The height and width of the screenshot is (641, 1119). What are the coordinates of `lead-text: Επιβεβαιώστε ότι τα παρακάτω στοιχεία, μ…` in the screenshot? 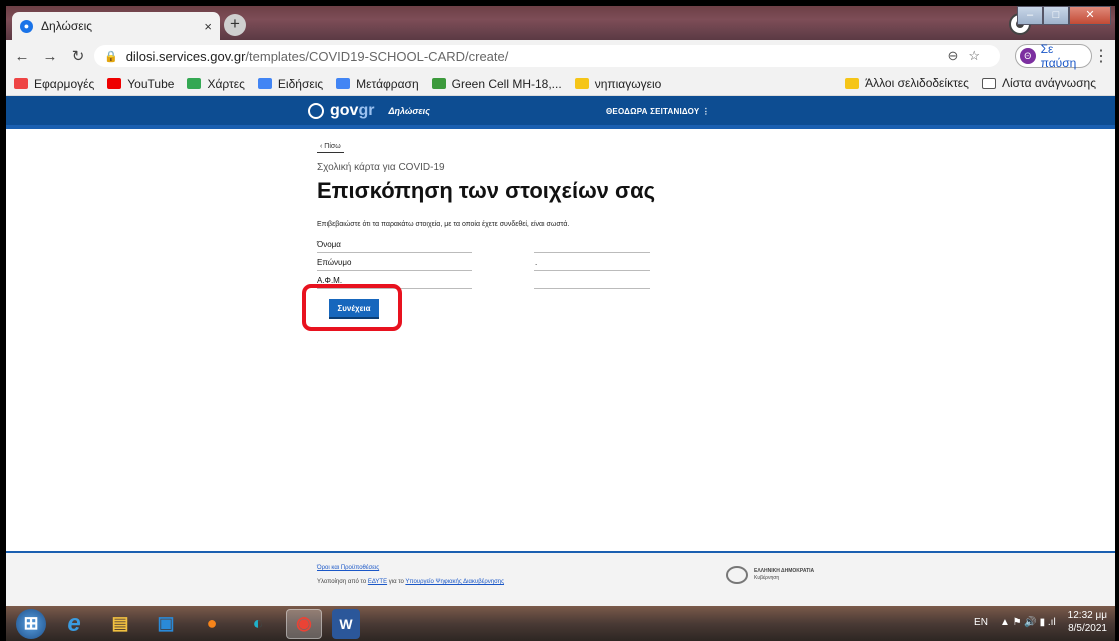 It's located at (443, 224).